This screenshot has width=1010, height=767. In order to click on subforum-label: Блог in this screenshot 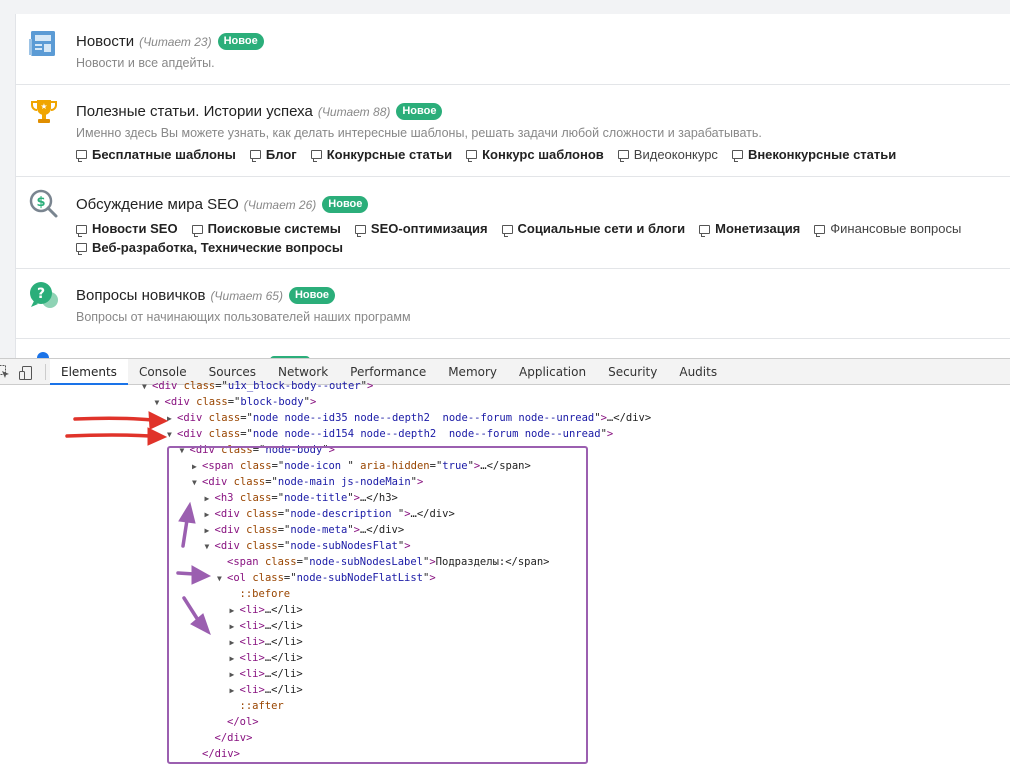, I will do `click(281, 154)`.